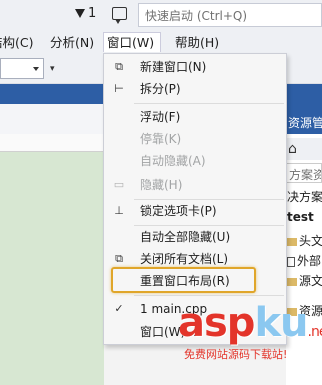 Image resolution: width=322 pixels, height=385 pixels. What do you see at coordinates (310, 241) in the screenshot?
I see `tree-item-label: 头文` at bounding box center [310, 241].